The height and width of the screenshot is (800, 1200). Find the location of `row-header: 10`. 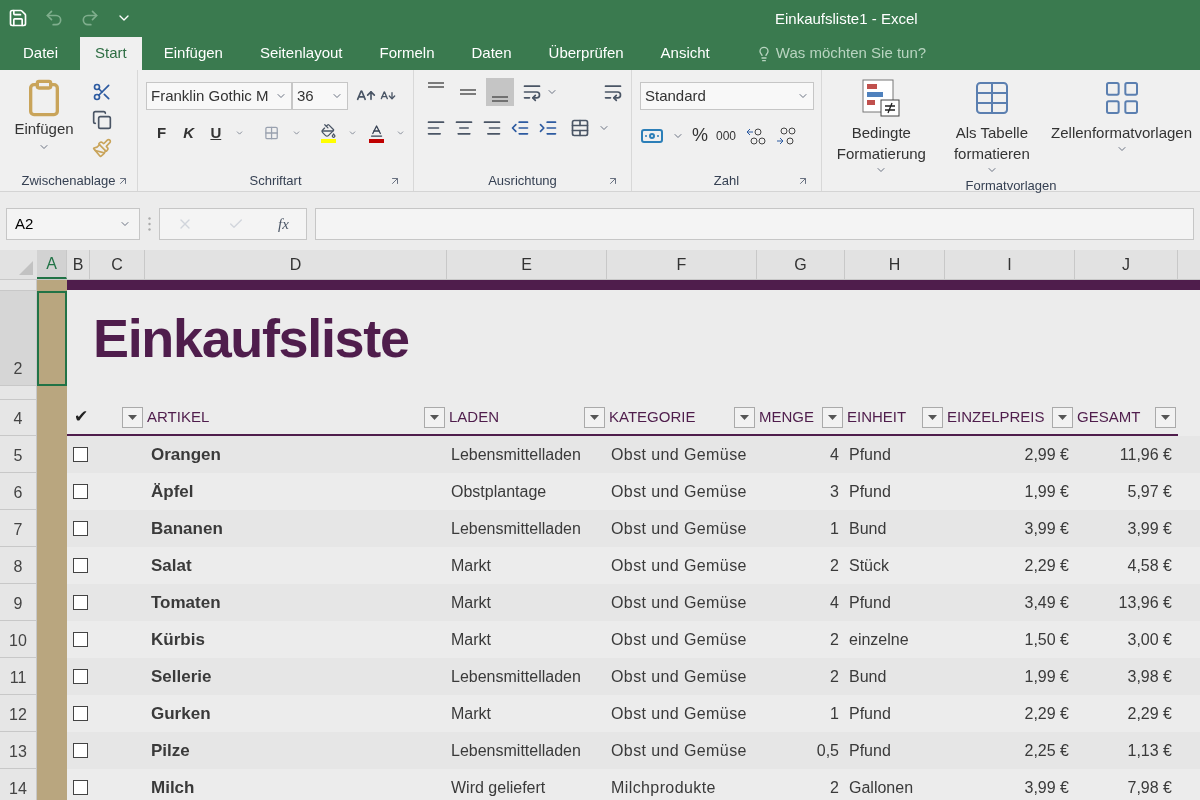

row-header: 10 is located at coordinates (18, 639).